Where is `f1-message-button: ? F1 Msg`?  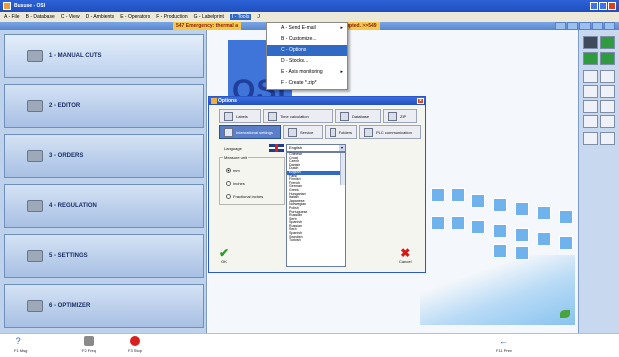
f1-message-button: ? F1 Msg is located at coordinates (20, 344).